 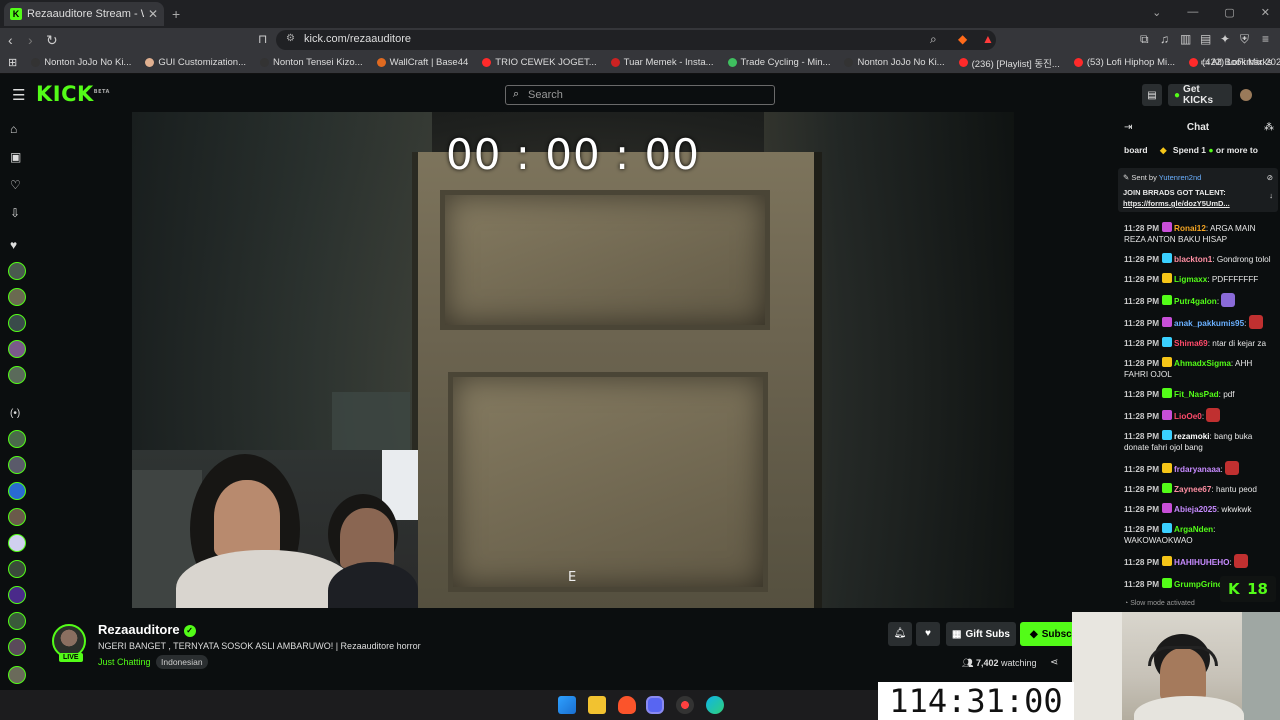 What do you see at coordinates (1246, 95) in the screenshot?
I see `user-avatar` at bounding box center [1246, 95].